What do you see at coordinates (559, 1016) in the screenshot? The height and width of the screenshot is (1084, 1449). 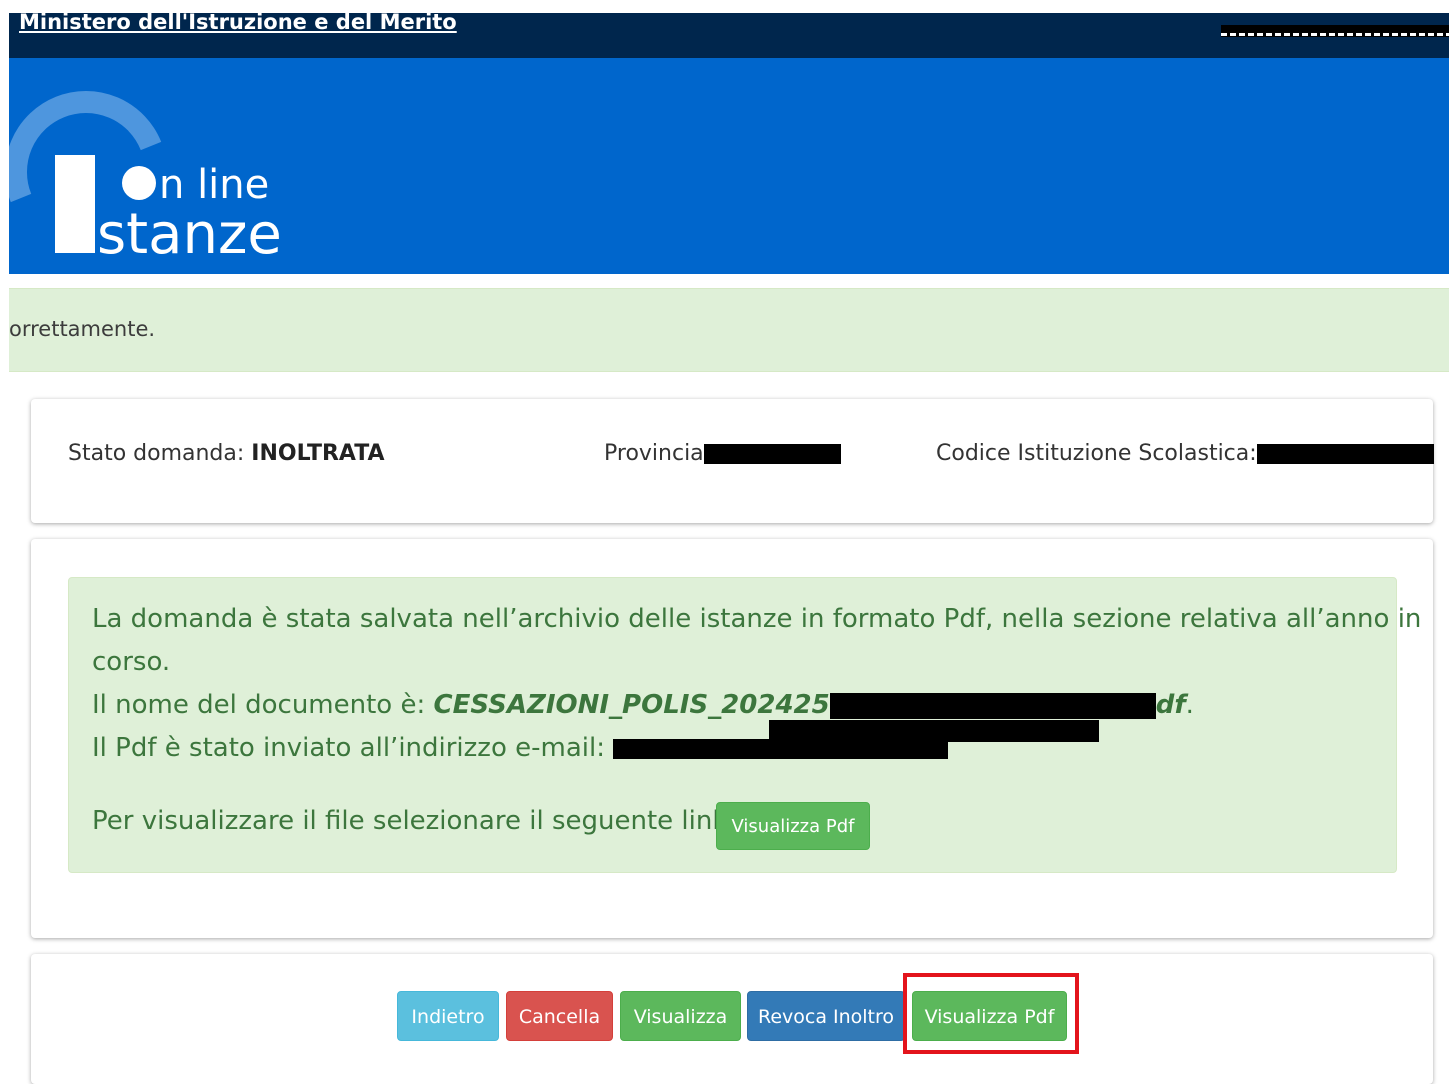 I see `cancella-button: Cancella` at bounding box center [559, 1016].